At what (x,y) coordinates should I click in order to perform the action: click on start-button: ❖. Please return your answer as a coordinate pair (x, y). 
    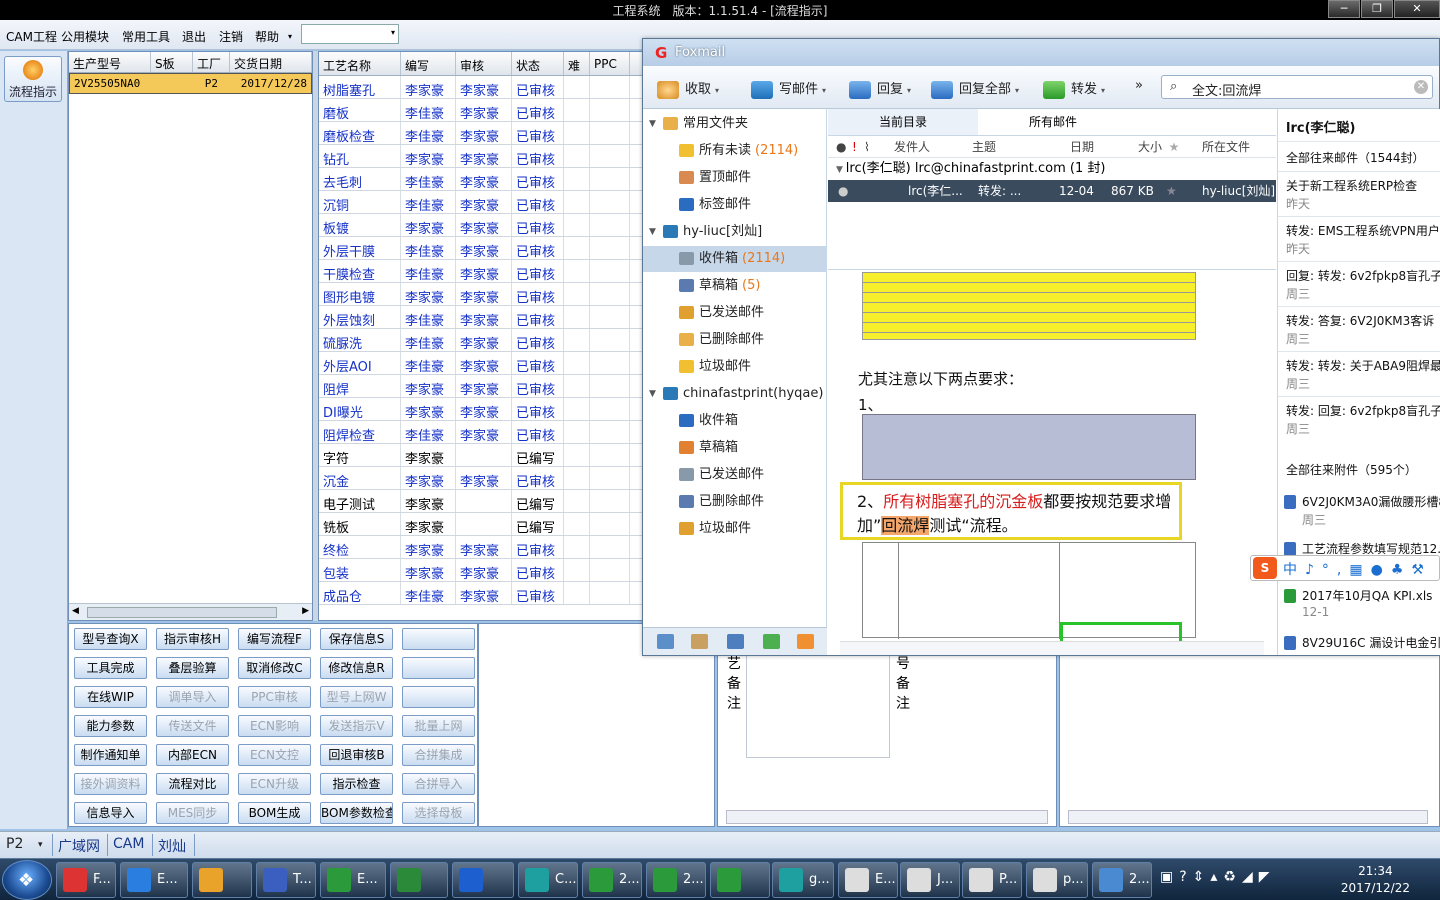
    Looking at the image, I should click on (27, 880).